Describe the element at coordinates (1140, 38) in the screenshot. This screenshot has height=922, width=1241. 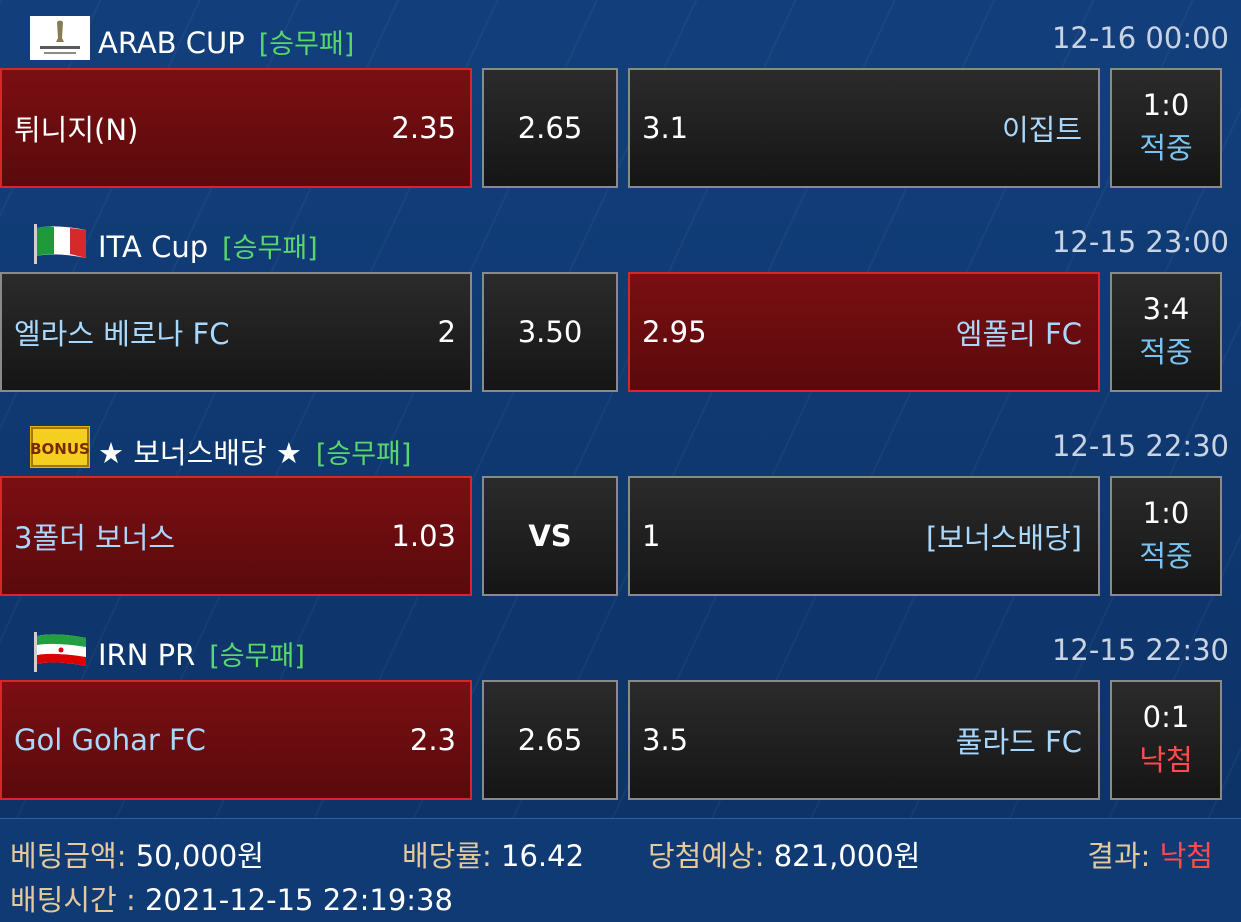
I see `match-time: 12-16 00:00` at that location.